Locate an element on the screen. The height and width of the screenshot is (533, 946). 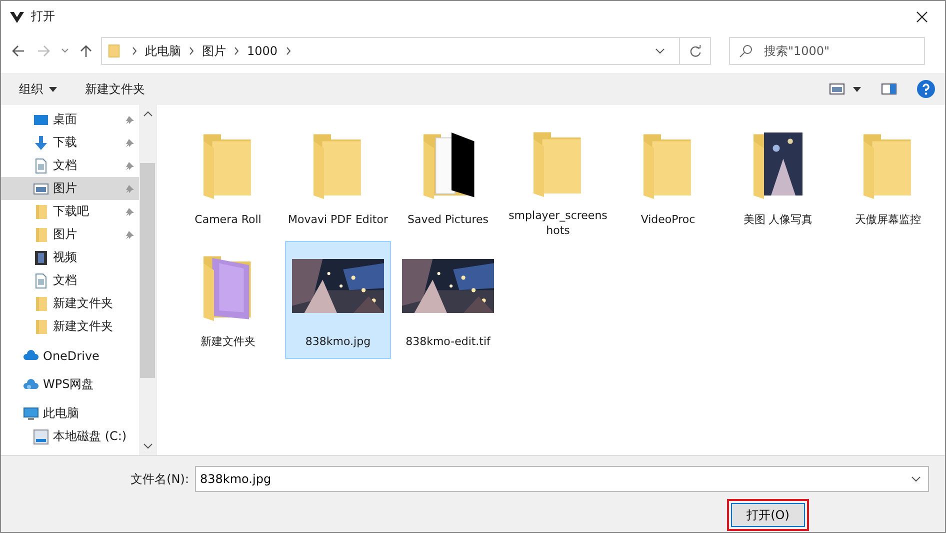
folder-item: VideoProc is located at coordinates (668, 178).